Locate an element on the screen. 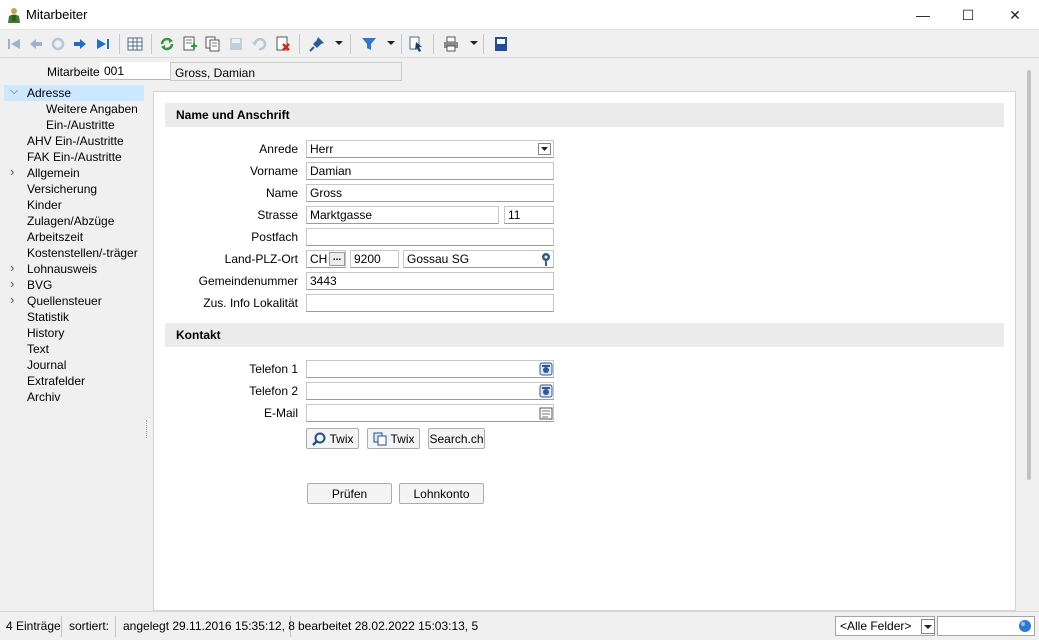 This screenshot has width=1039, height=640. maximize-button: ☐ is located at coordinates (968, 15).